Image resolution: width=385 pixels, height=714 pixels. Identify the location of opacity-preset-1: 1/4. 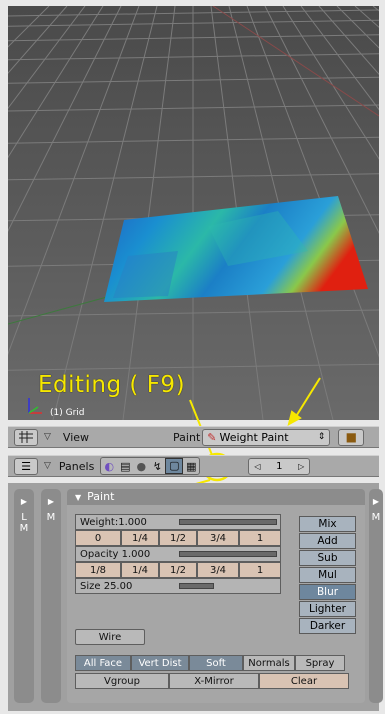
(140, 570).